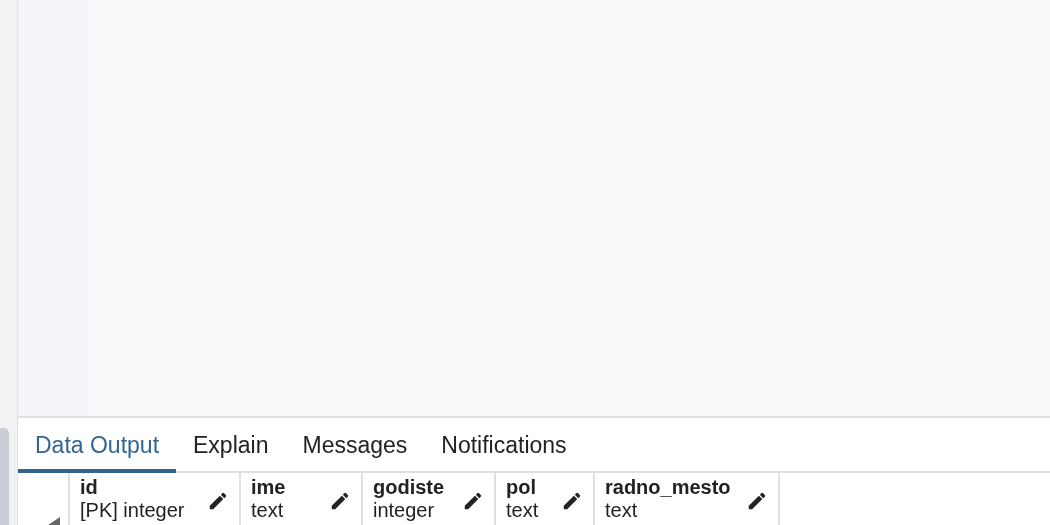 This screenshot has height=525, width=1050. Describe the element at coordinates (504, 445) in the screenshot. I see `tab: Notifications` at that location.